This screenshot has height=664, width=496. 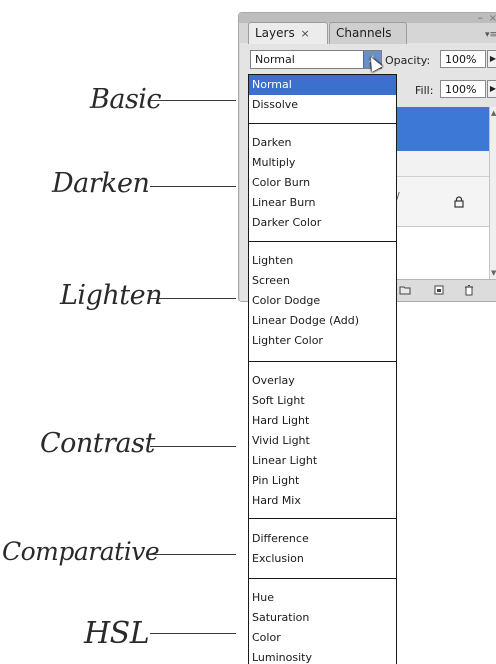 I want to click on blend-mode-option: Color Dodge, so click(x=322, y=301).